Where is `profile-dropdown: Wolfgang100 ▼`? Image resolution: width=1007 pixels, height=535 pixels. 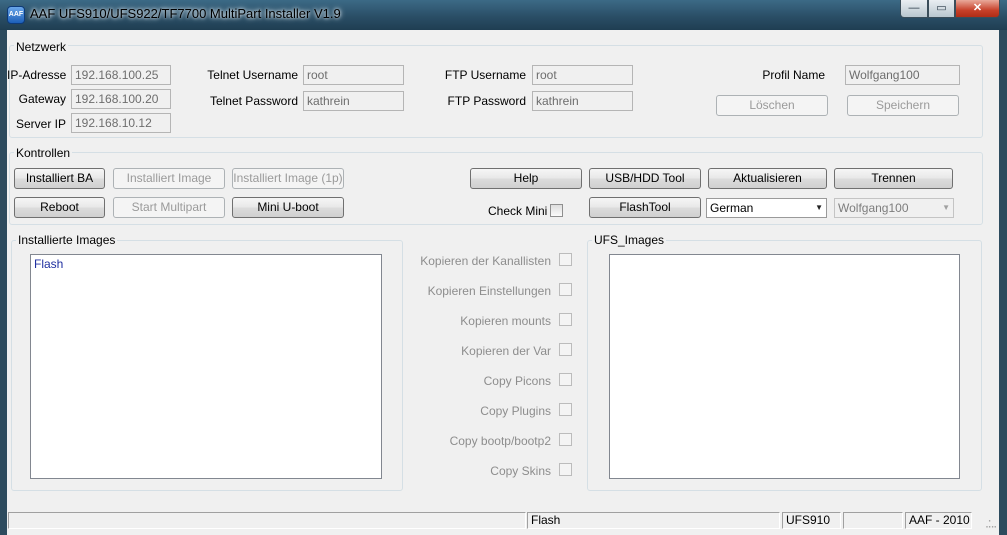 profile-dropdown: Wolfgang100 ▼ is located at coordinates (894, 208).